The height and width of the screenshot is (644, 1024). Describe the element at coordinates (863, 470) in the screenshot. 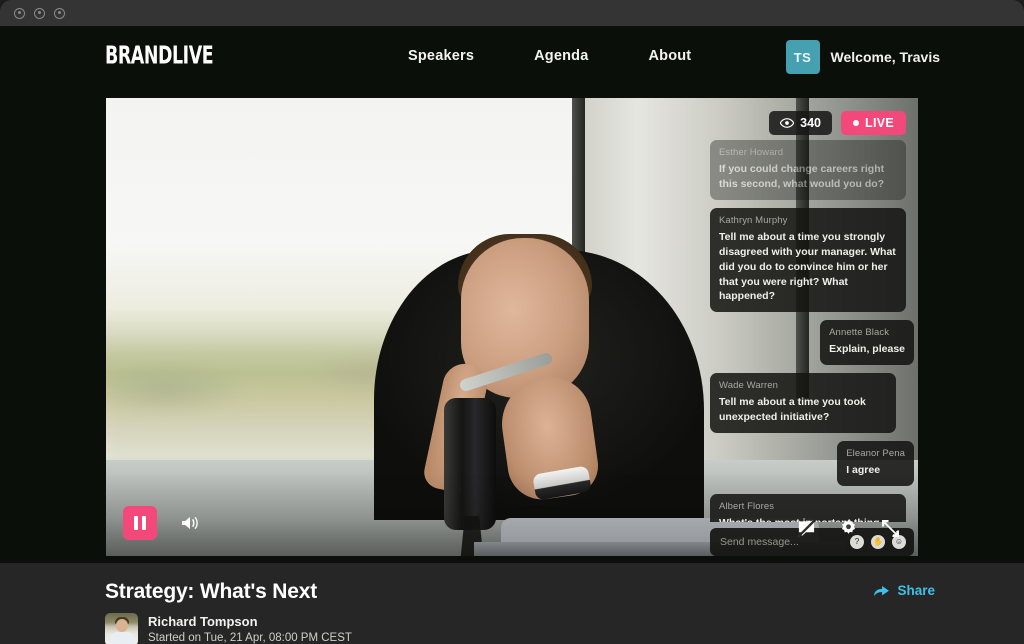

I see `chat-text: I agree` at that location.